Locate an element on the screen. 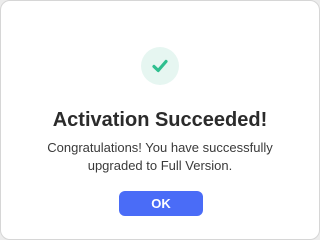 This screenshot has width=320, height=240. dialog-message-line2: upgraded to Full Version. is located at coordinates (160, 165).